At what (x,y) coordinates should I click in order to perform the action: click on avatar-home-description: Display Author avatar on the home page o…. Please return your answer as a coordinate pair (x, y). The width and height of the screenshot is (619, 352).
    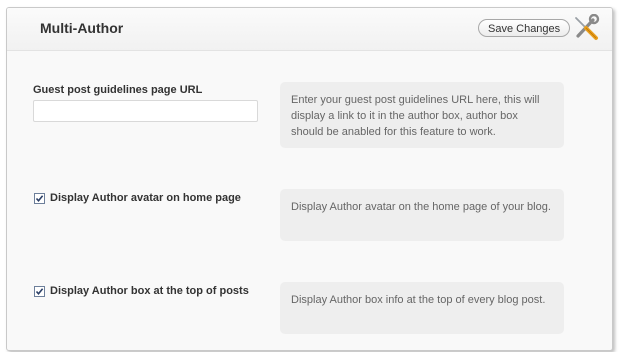
    Looking at the image, I should click on (422, 215).